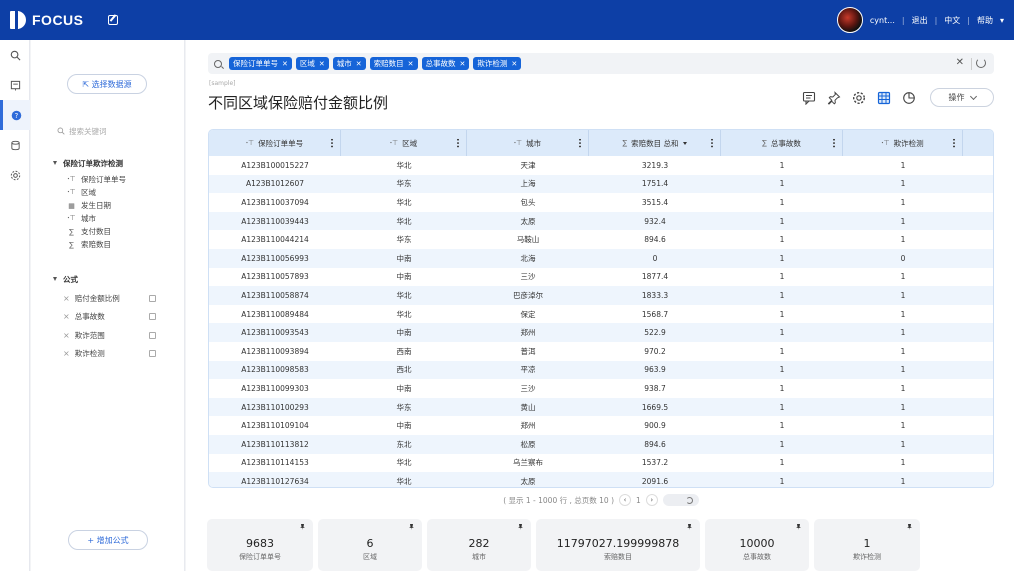 Image resolution: width=1014 pixels, height=571 pixels. I want to click on rail-search, so click(15, 55).